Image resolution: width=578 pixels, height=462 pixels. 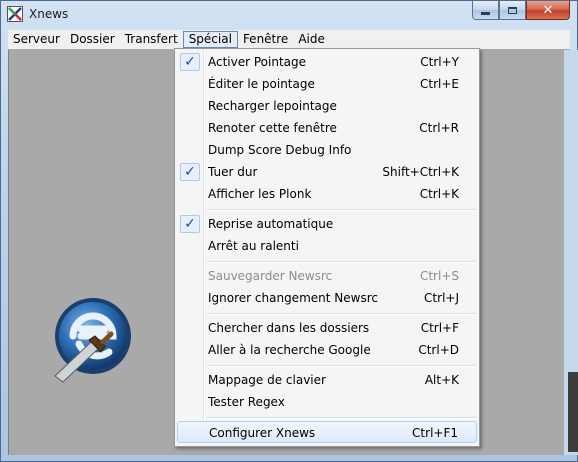 I want to click on close-button: ✕, so click(x=548, y=10).